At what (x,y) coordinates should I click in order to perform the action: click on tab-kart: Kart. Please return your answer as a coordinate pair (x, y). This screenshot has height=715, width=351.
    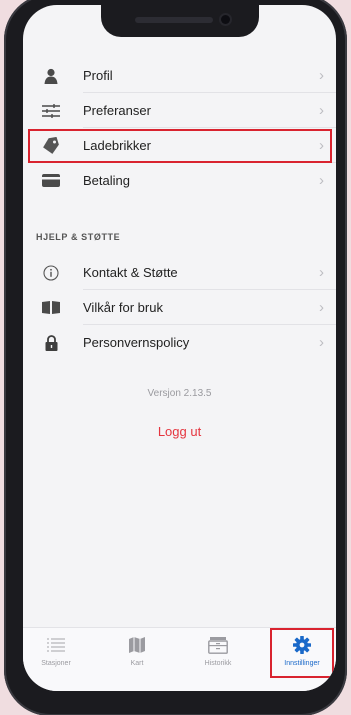
    Looking at the image, I should click on (137, 651).